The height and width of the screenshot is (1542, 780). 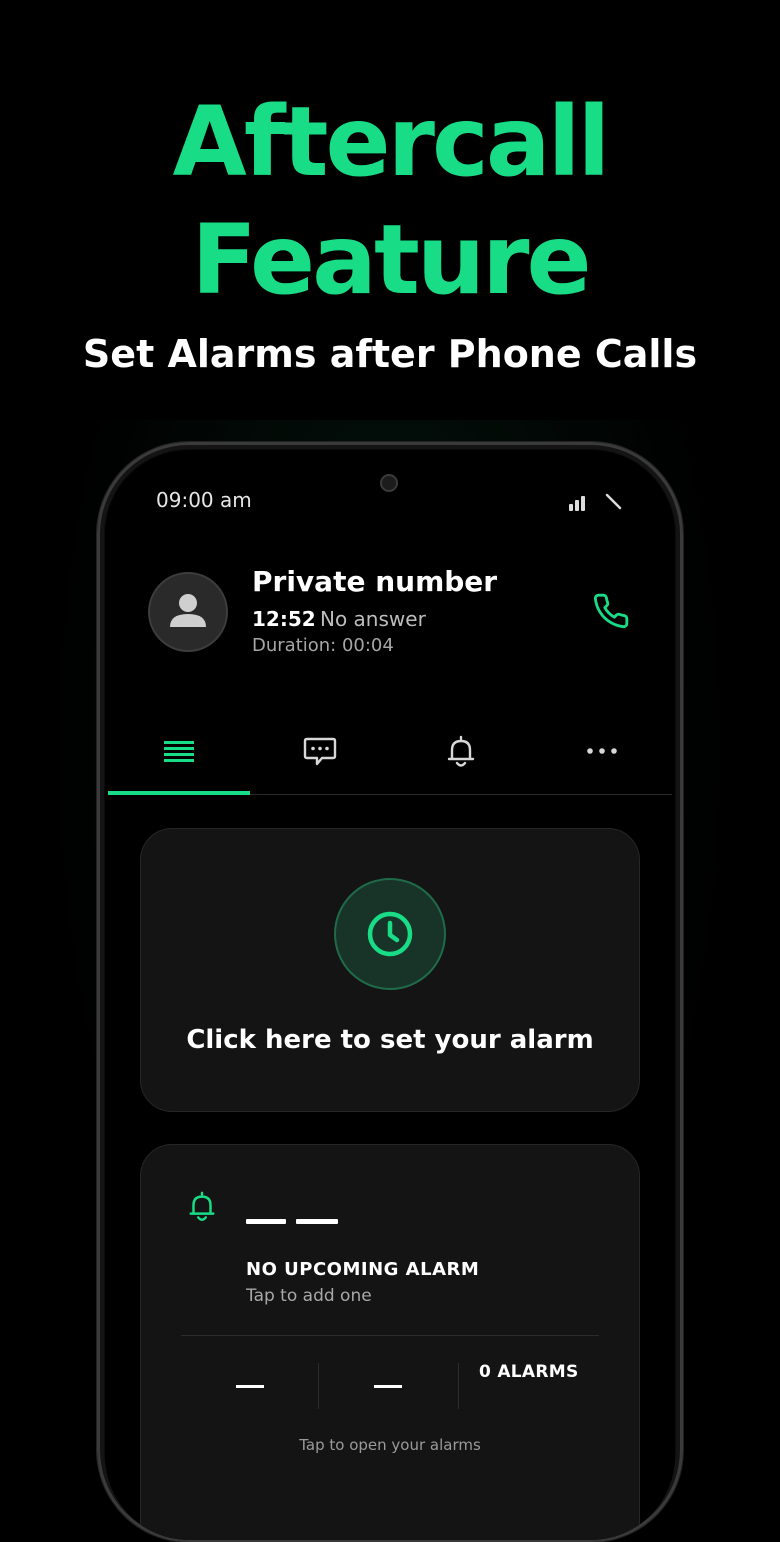 I want to click on message-icon, so click(x=320, y=751).